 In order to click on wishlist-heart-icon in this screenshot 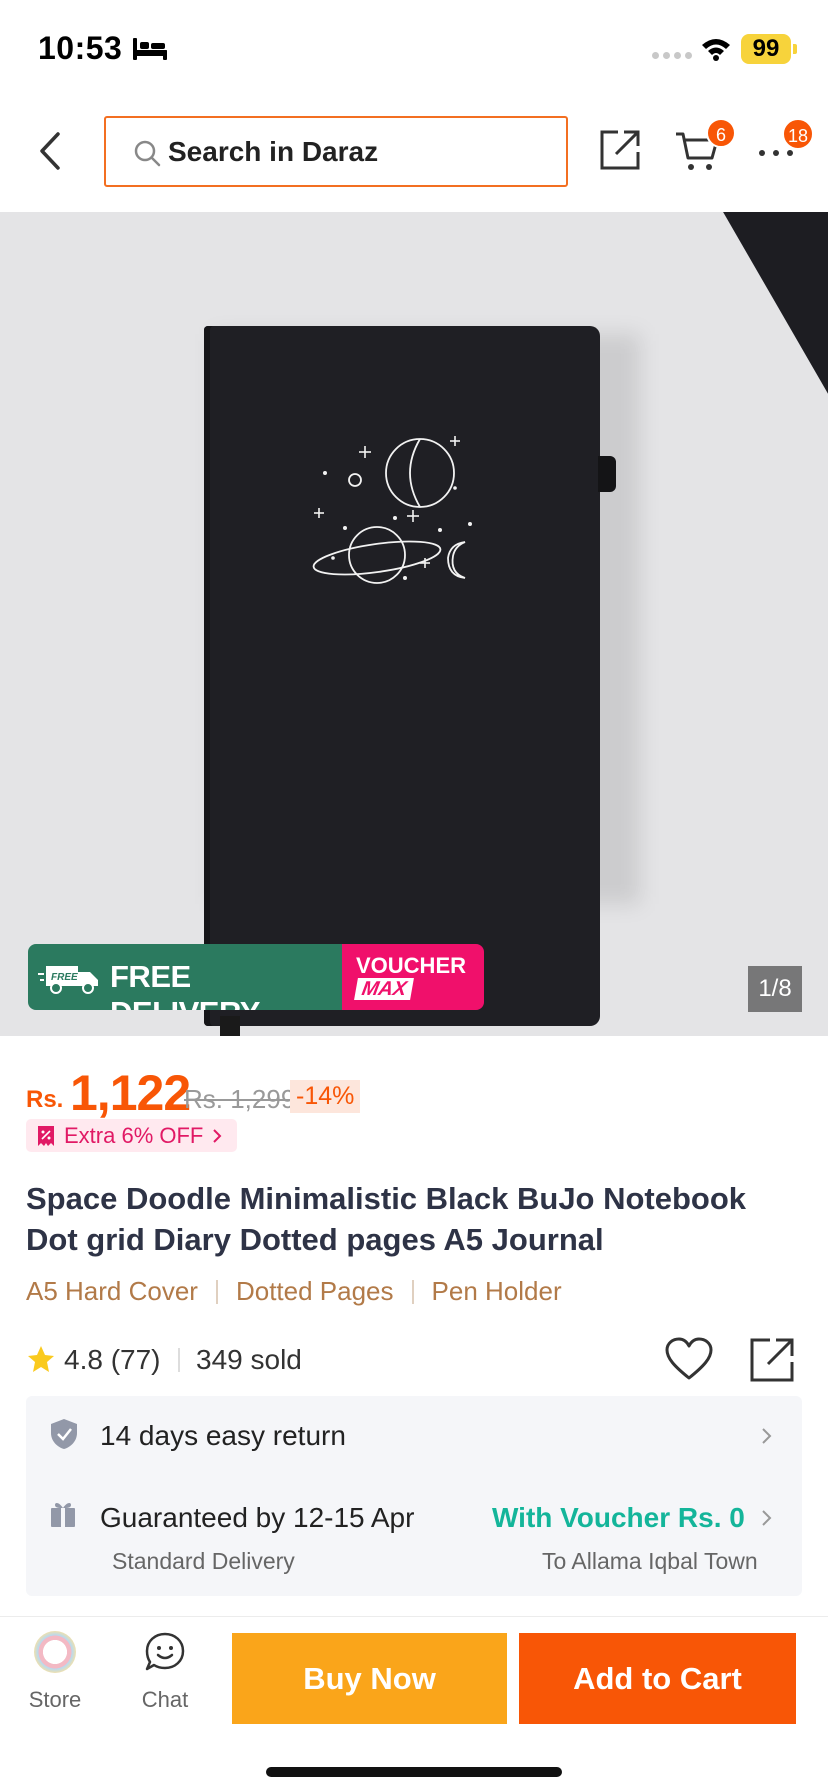, I will do `click(689, 1359)`.